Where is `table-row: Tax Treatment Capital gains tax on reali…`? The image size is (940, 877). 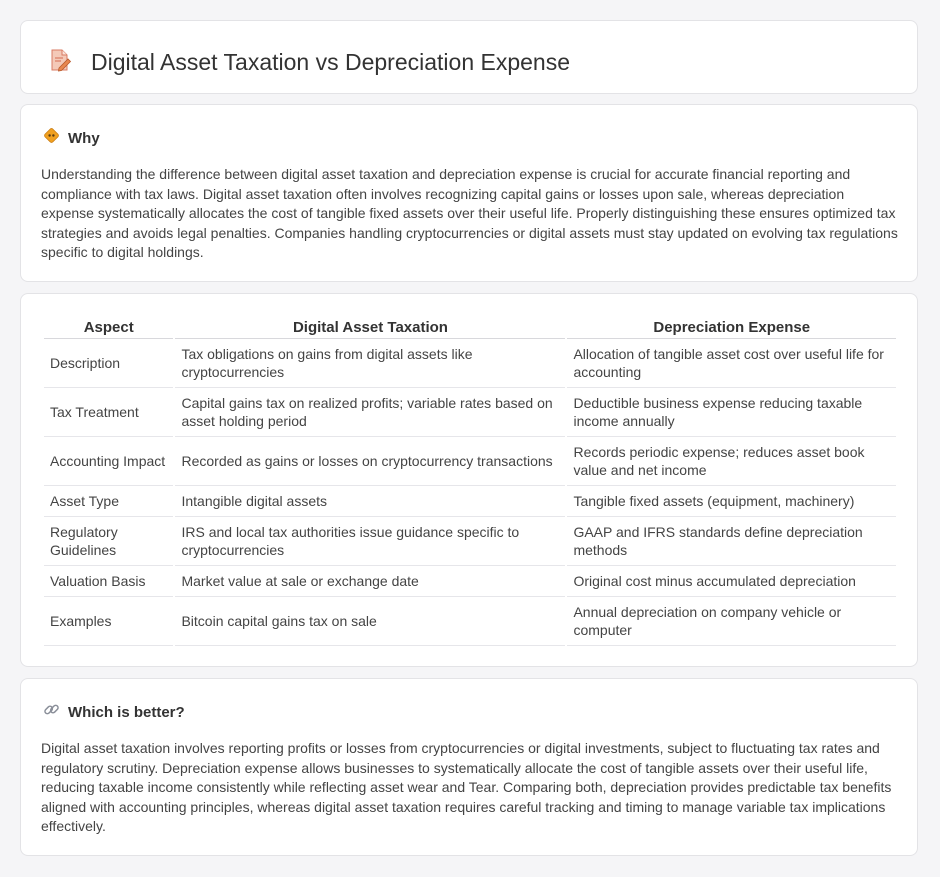 table-row: Tax Treatment Capital gains tax on reali… is located at coordinates (470, 412).